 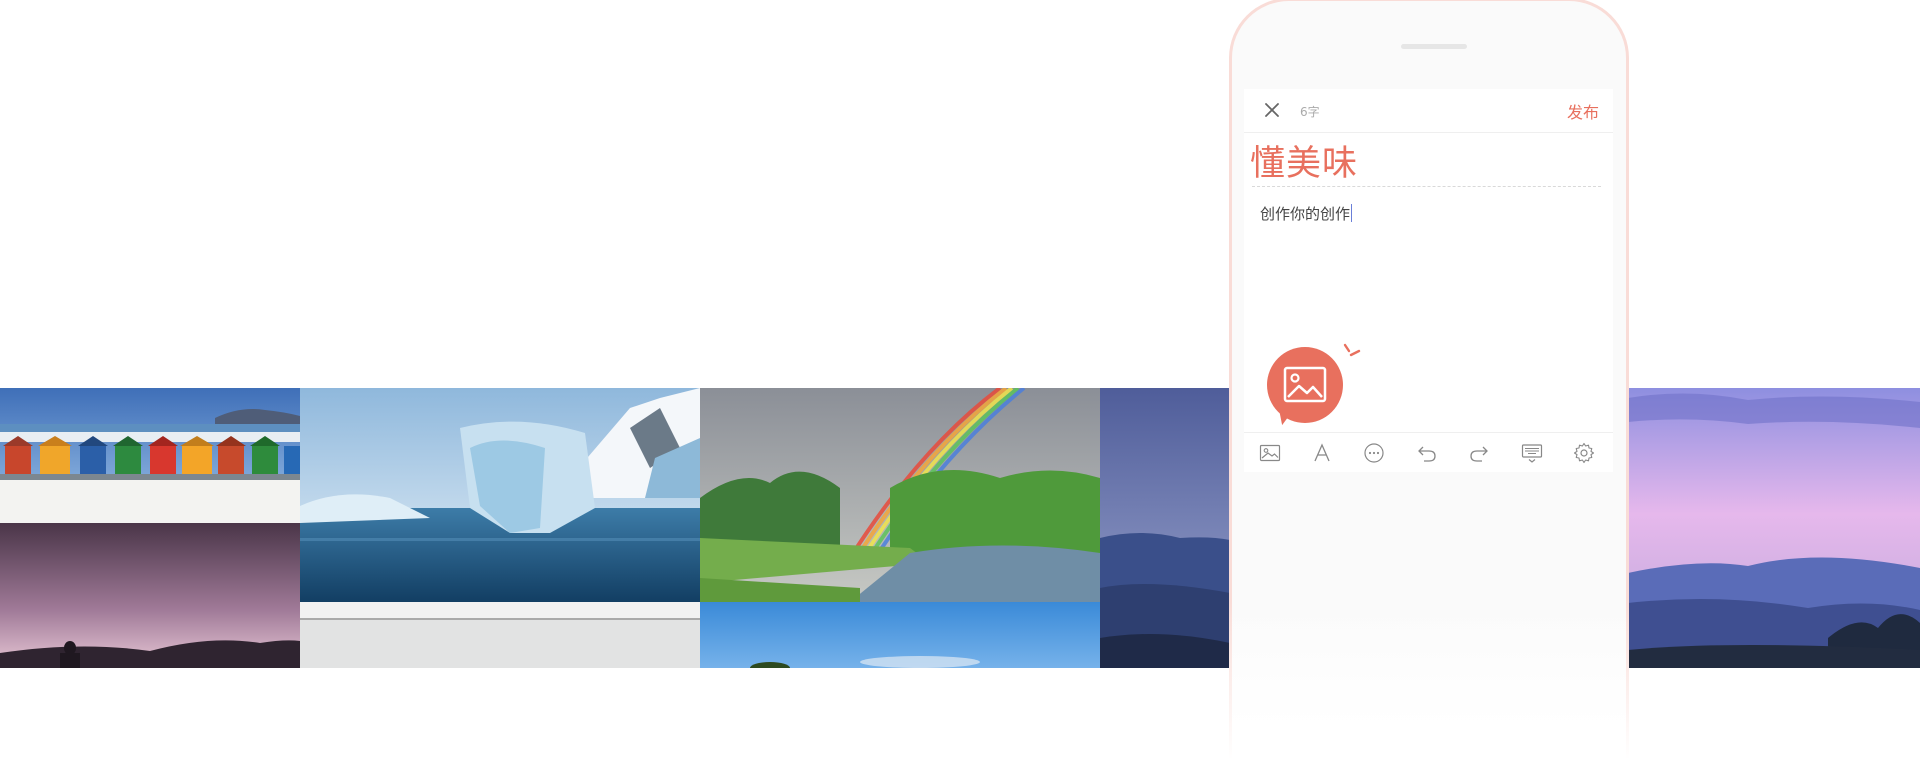 What do you see at coordinates (1434, 46) in the screenshot?
I see `phone-speaker` at bounding box center [1434, 46].